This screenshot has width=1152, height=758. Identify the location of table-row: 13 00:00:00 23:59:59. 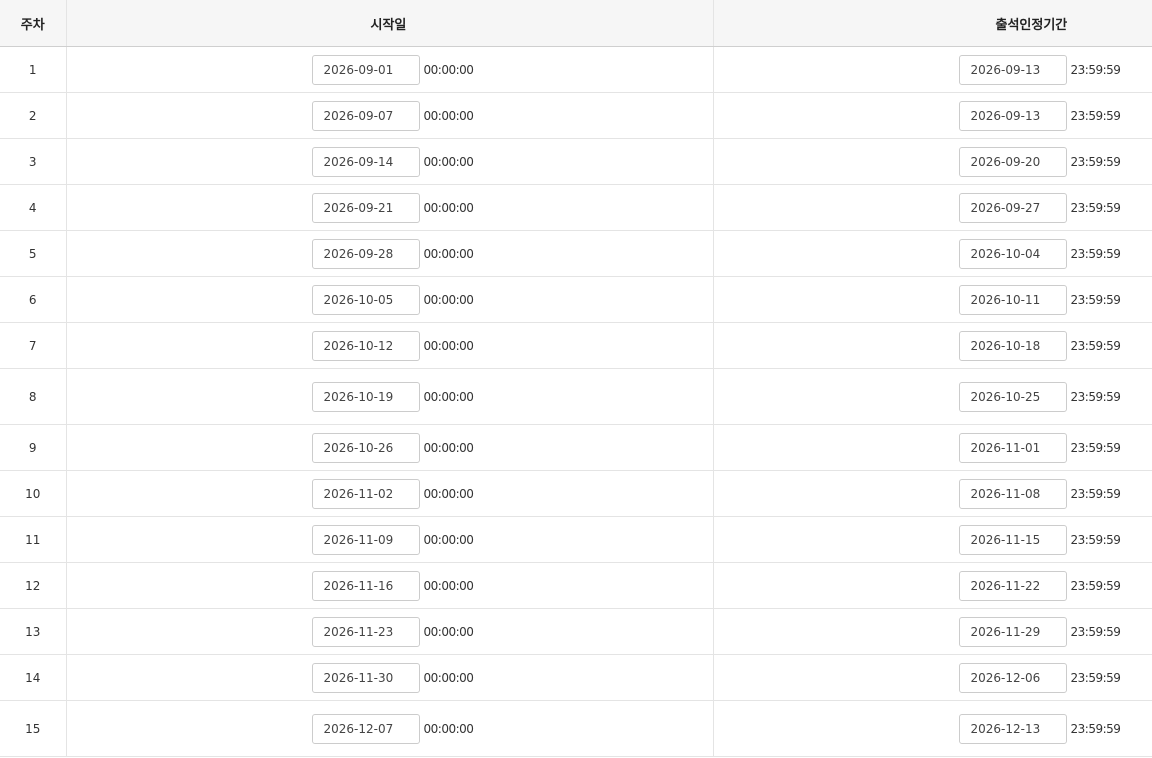
(576, 631).